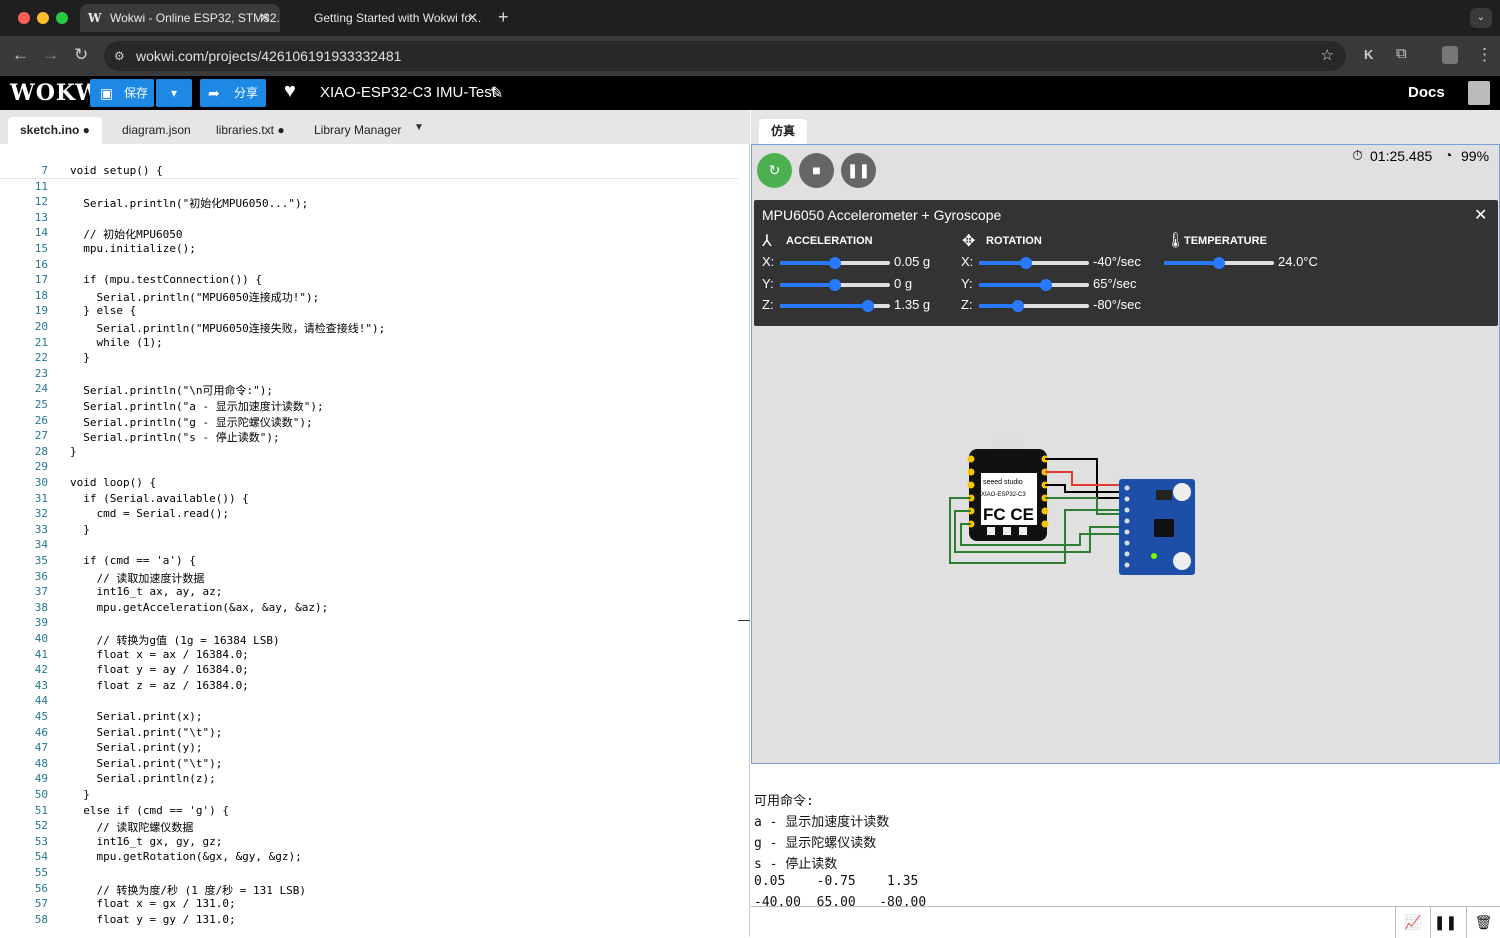  What do you see at coordinates (24, 18) in the screenshot?
I see `close-window-icon` at bounding box center [24, 18].